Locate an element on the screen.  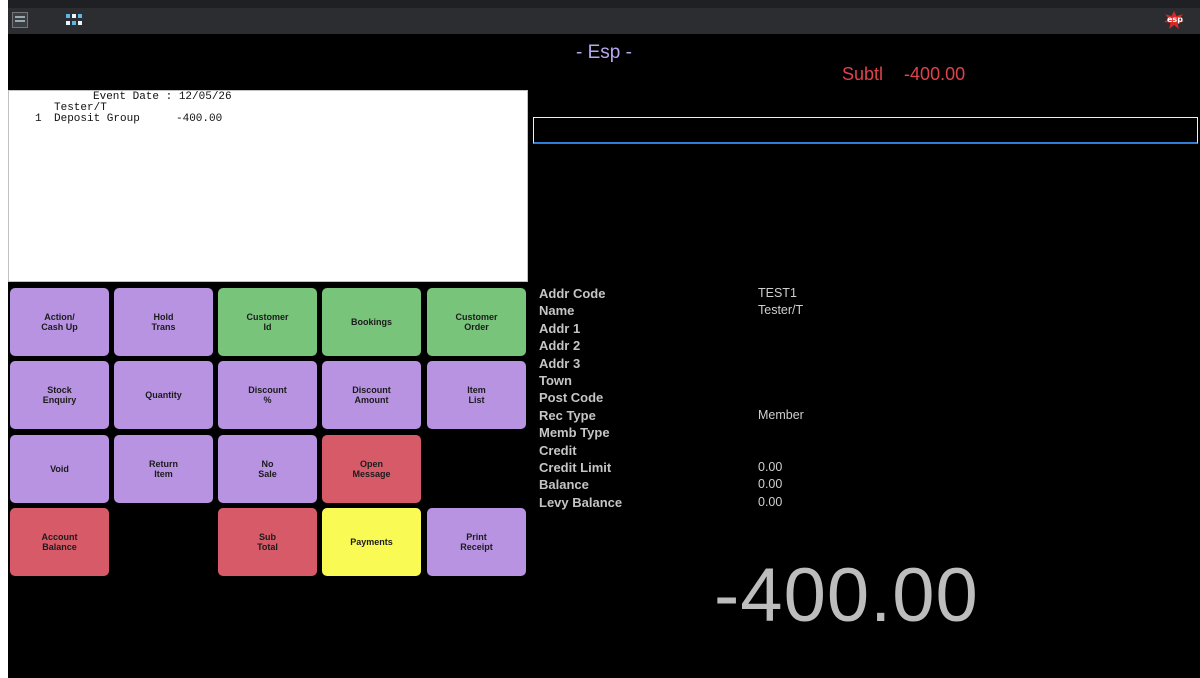
detail-row-balance: Balance 0.00 is located at coordinates (739, 485).